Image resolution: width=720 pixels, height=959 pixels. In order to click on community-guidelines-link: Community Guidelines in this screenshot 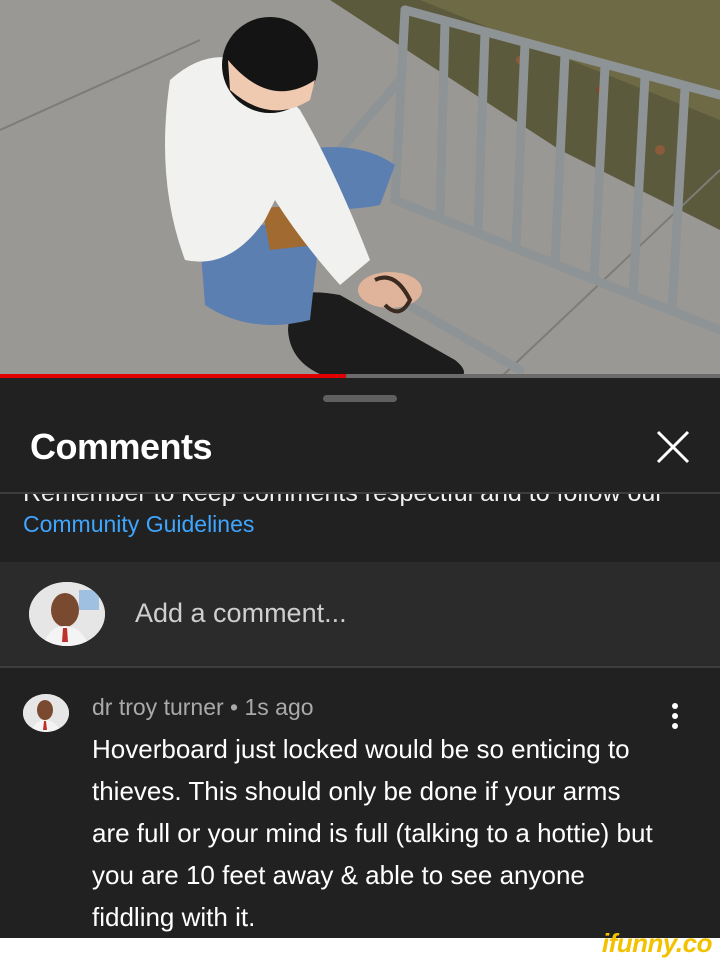, I will do `click(138, 524)`.